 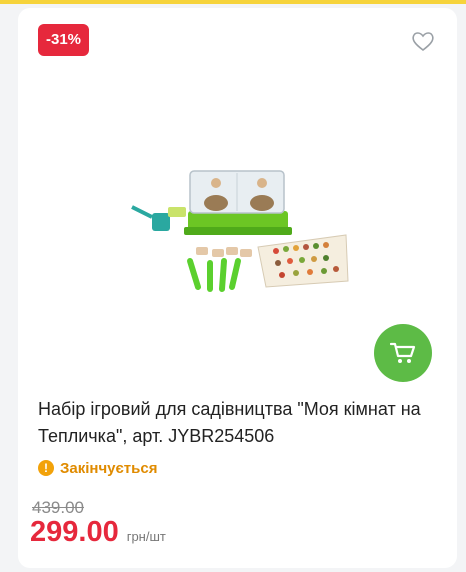 What do you see at coordinates (74, 532) in the screenshot?
I see `current-price: 299.00` at bounding box center [74, 532].